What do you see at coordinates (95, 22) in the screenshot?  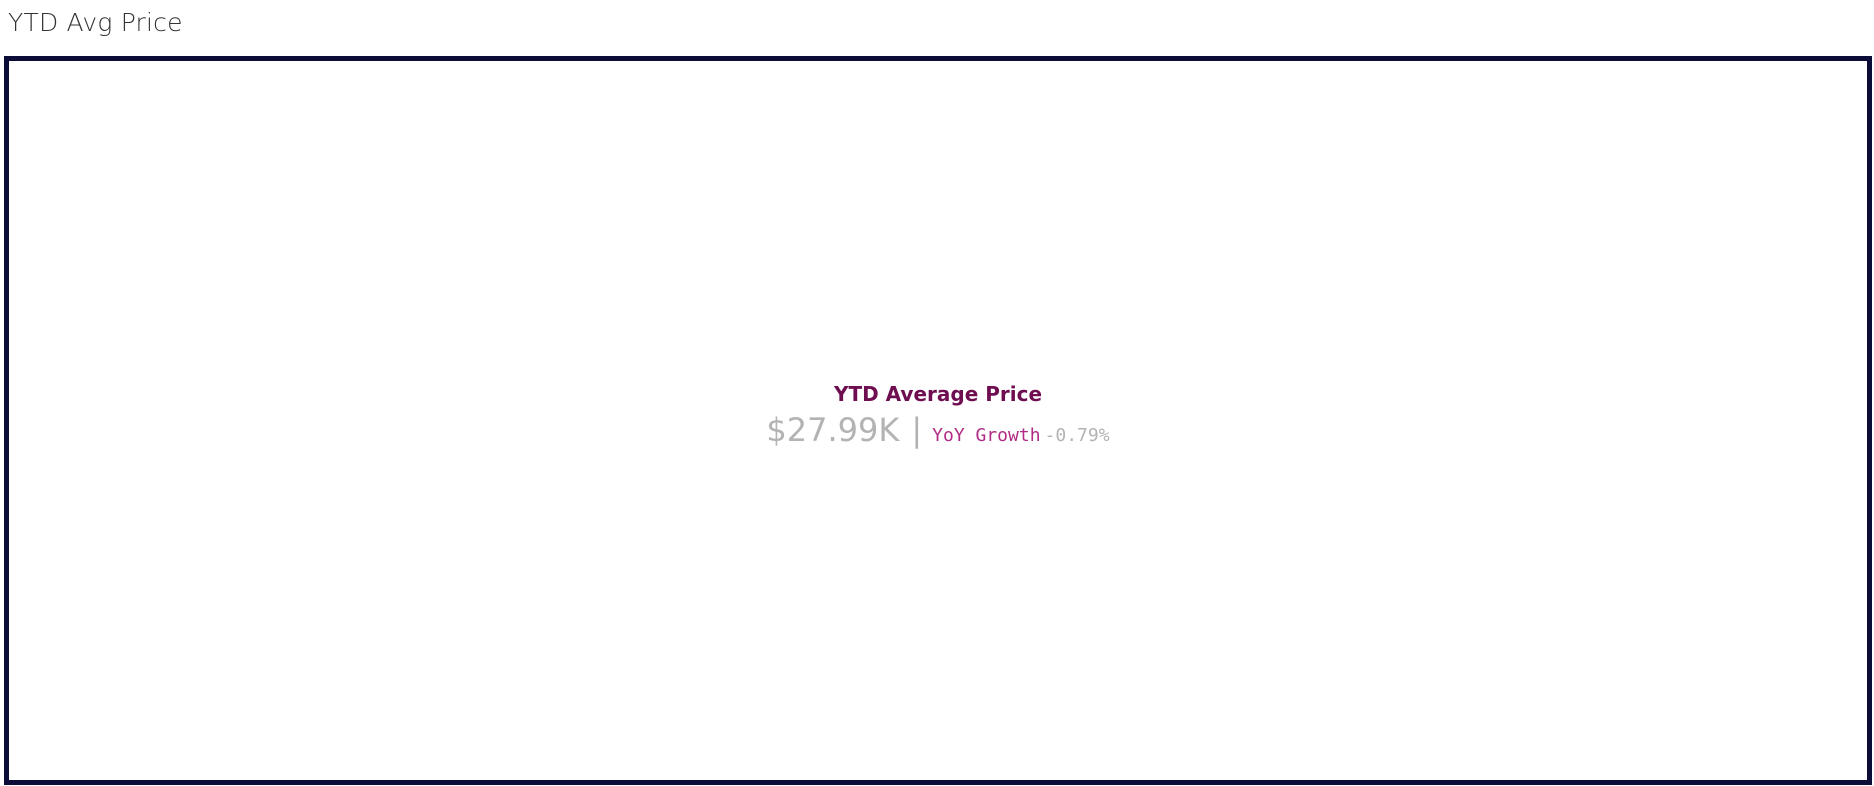 I see `sheet-title: YTD Avg Price` at bounding box center [95, 22].